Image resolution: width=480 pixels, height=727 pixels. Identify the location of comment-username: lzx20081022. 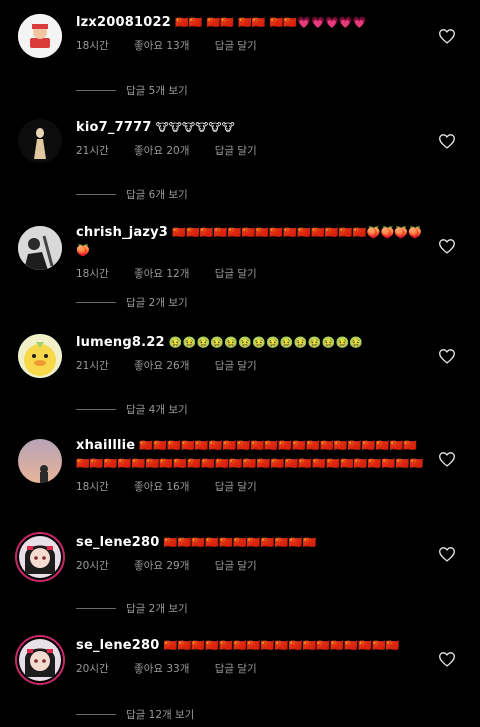
(123, 22).